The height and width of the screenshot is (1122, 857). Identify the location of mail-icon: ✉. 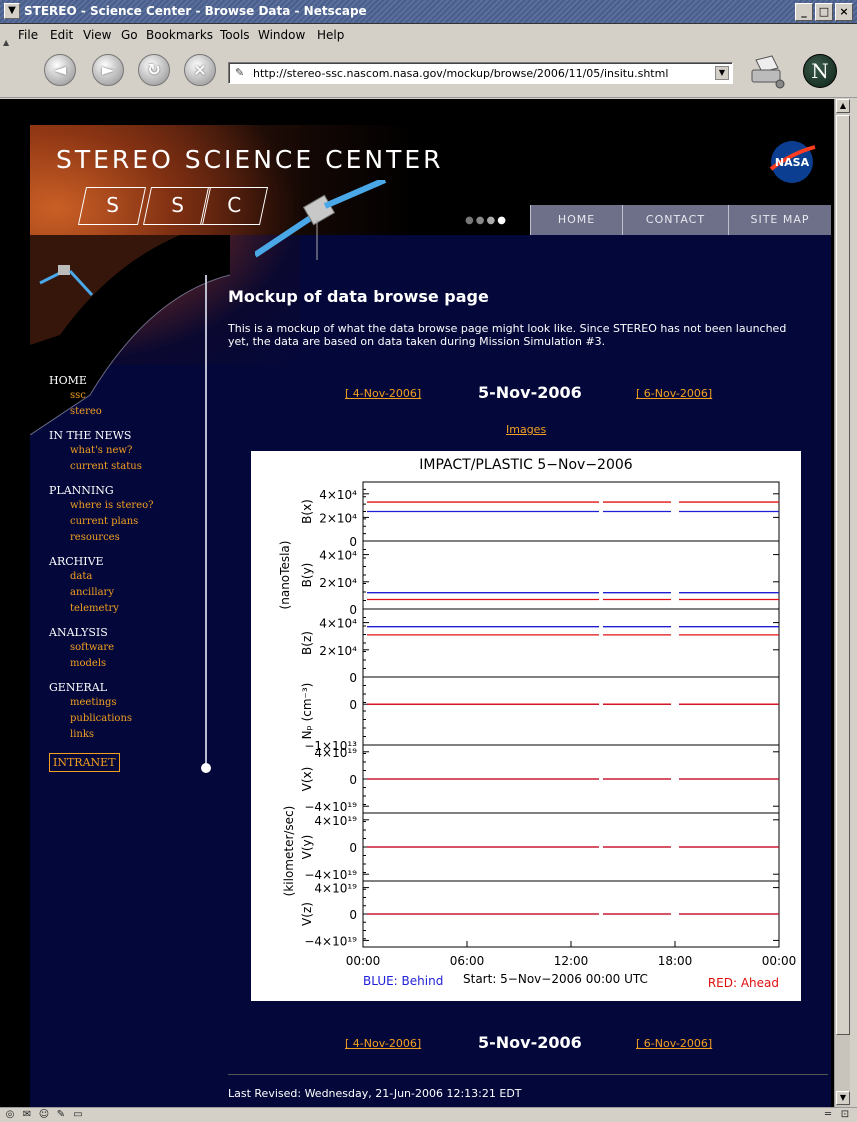
(27, 1115).